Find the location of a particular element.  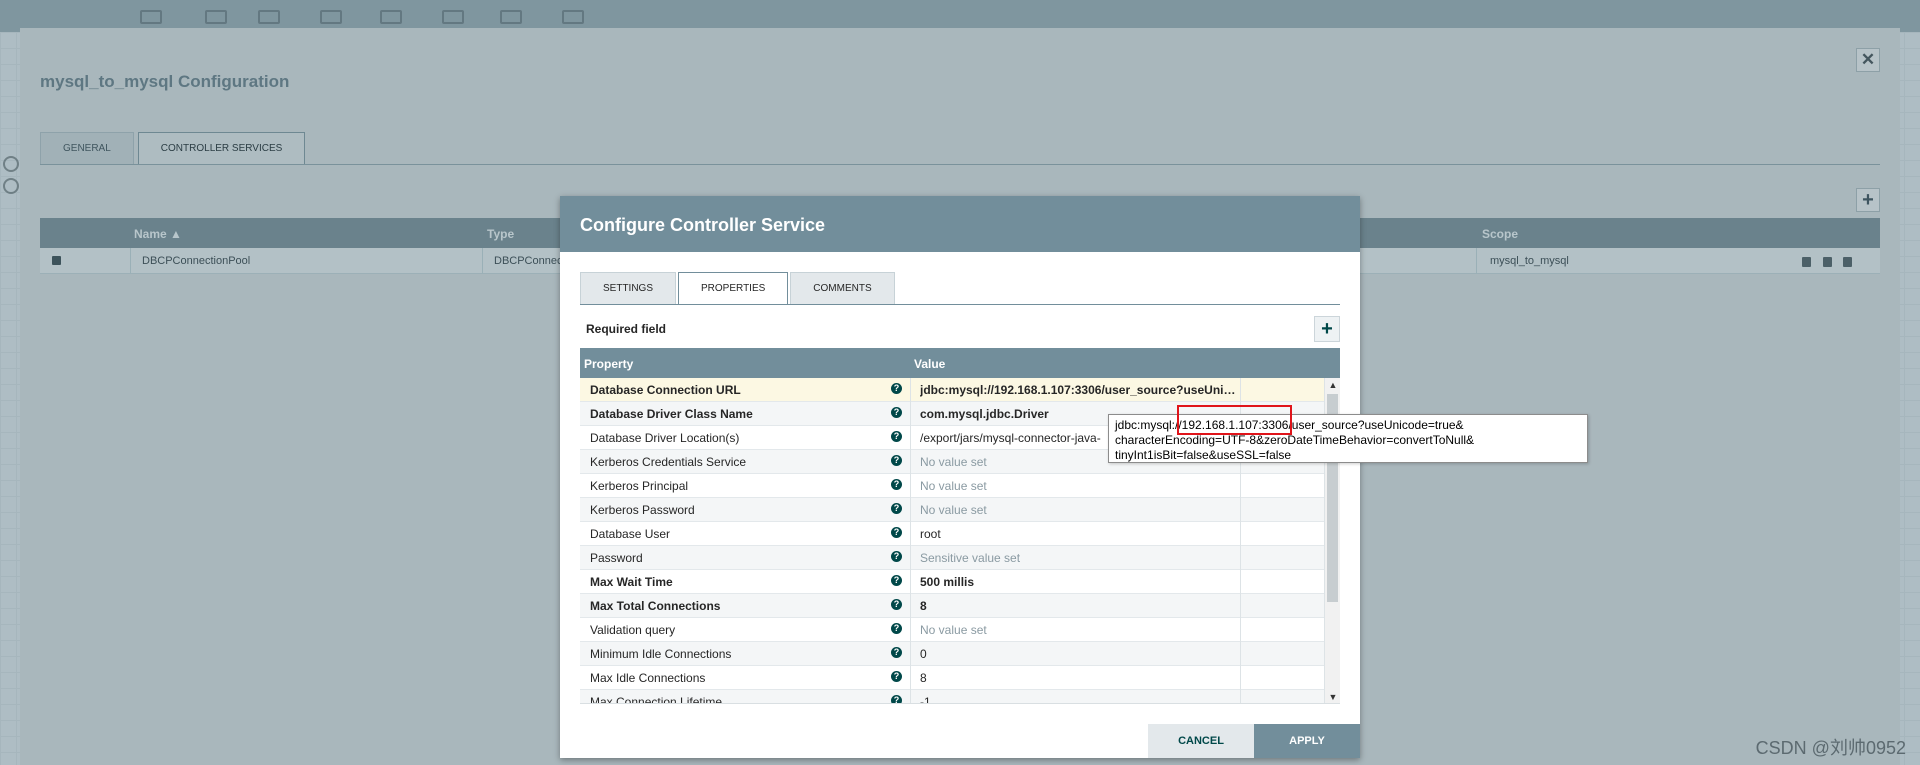

column-header-value: Value is located at coordinates (930, 364).